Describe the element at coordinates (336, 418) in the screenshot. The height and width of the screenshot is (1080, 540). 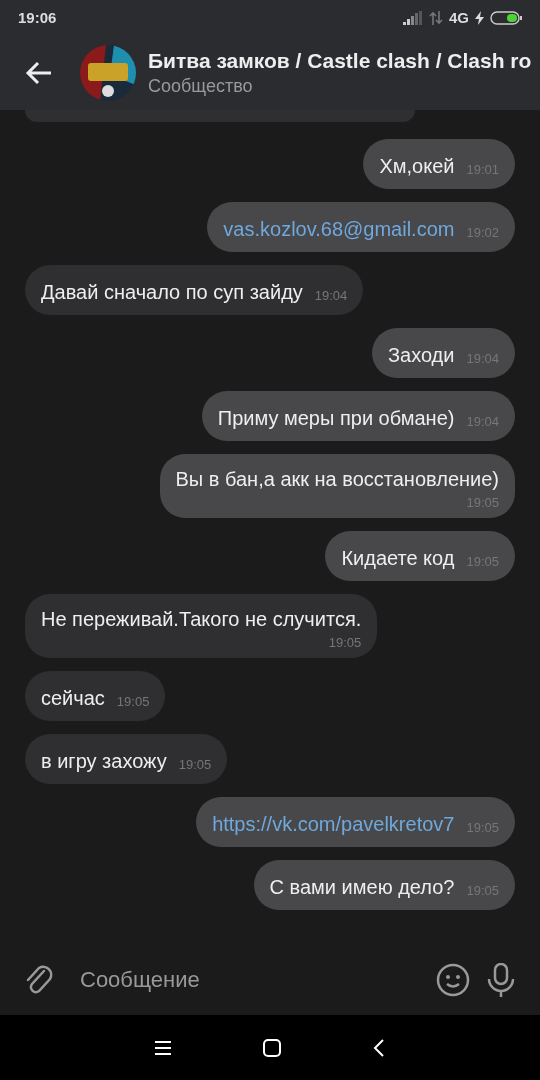
I see `message-text: Приму меры при обмане)` at that location.